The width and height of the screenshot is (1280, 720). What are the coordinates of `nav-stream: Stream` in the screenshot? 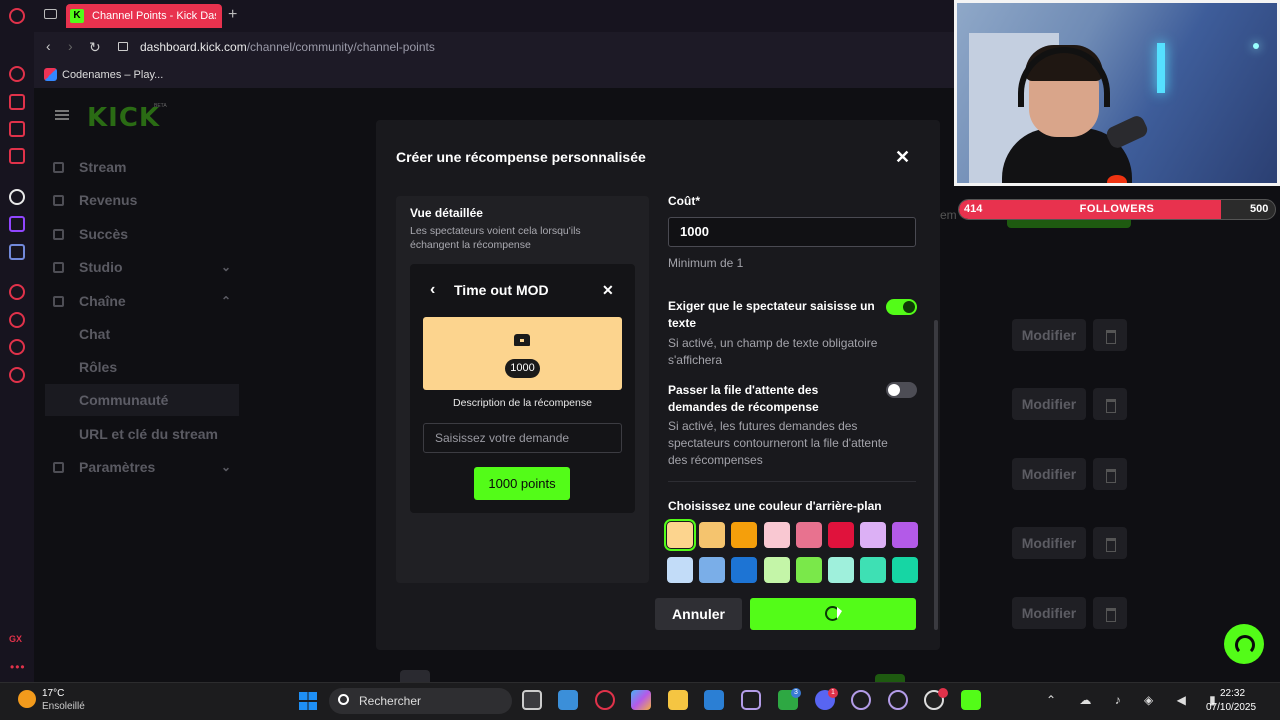 It's located at (142, 167).